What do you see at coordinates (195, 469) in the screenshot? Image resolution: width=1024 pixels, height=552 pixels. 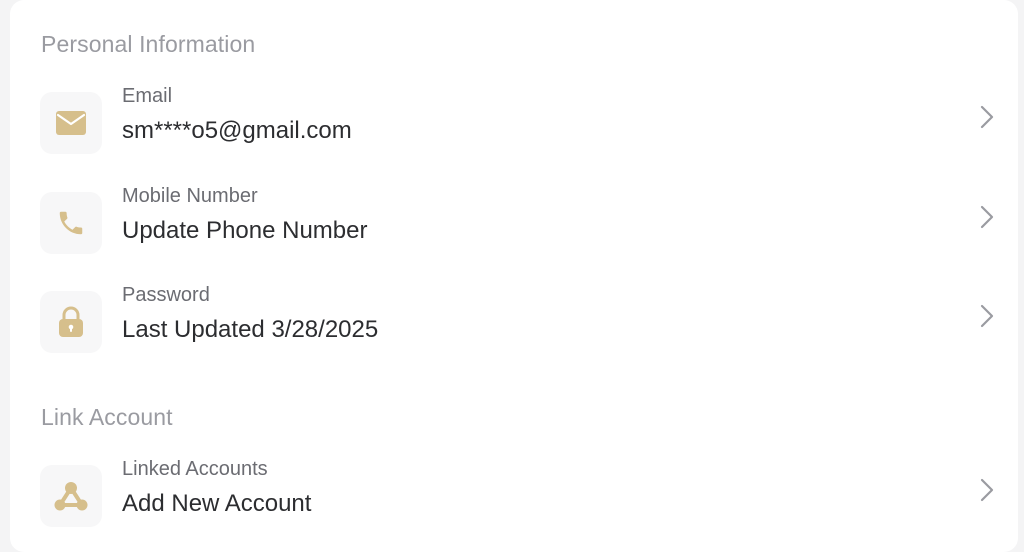 I see `linked-accounts-label: Linked Accounts` at bounding box center [195, 469].